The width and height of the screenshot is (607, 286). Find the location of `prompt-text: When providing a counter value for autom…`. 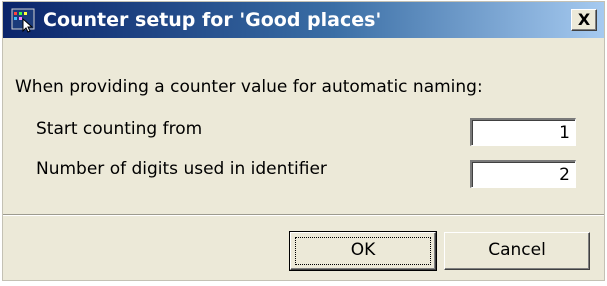

prompt-text: When providing a counter value for autom… is located at coordinates (249, 87).